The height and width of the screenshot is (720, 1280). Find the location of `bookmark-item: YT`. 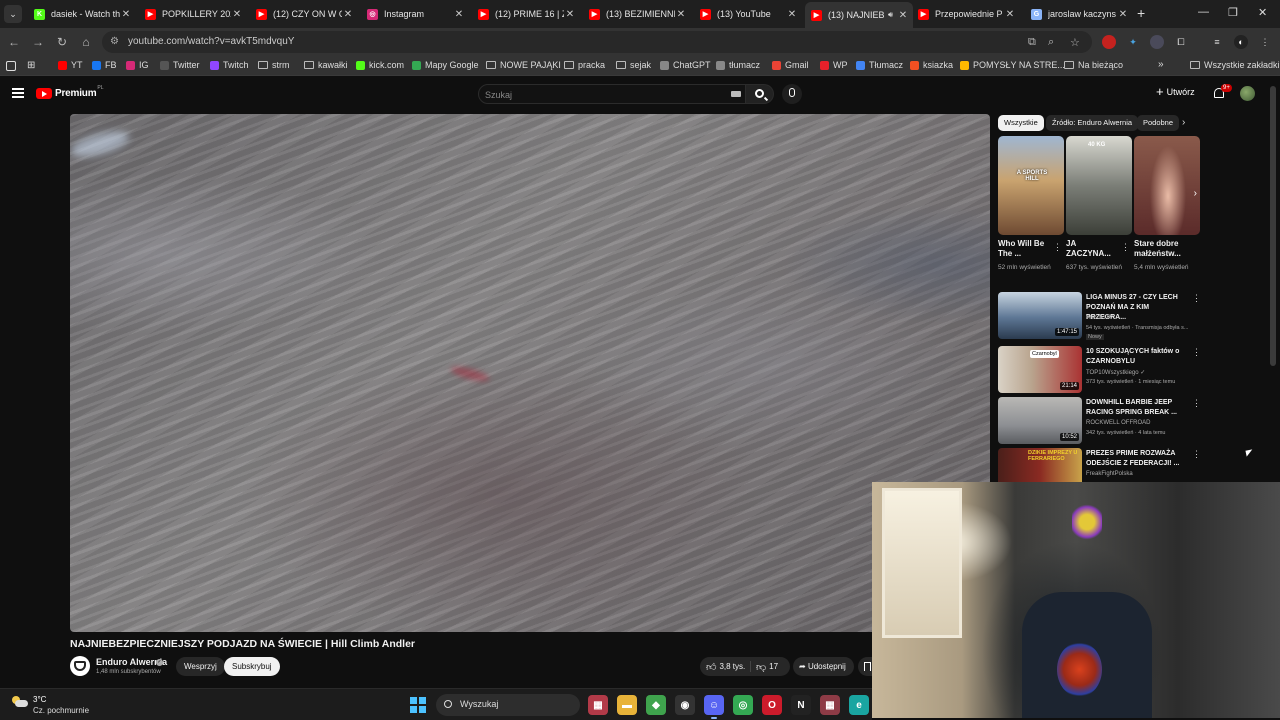

bookmark-item: YT is located at coordinates (70, 65).